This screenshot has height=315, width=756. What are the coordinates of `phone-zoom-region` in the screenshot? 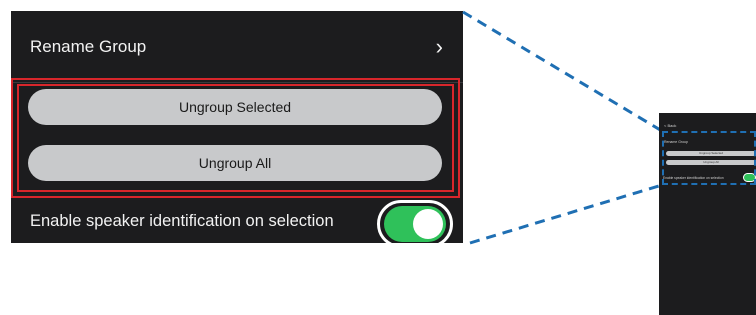 It's located at (709, 158).